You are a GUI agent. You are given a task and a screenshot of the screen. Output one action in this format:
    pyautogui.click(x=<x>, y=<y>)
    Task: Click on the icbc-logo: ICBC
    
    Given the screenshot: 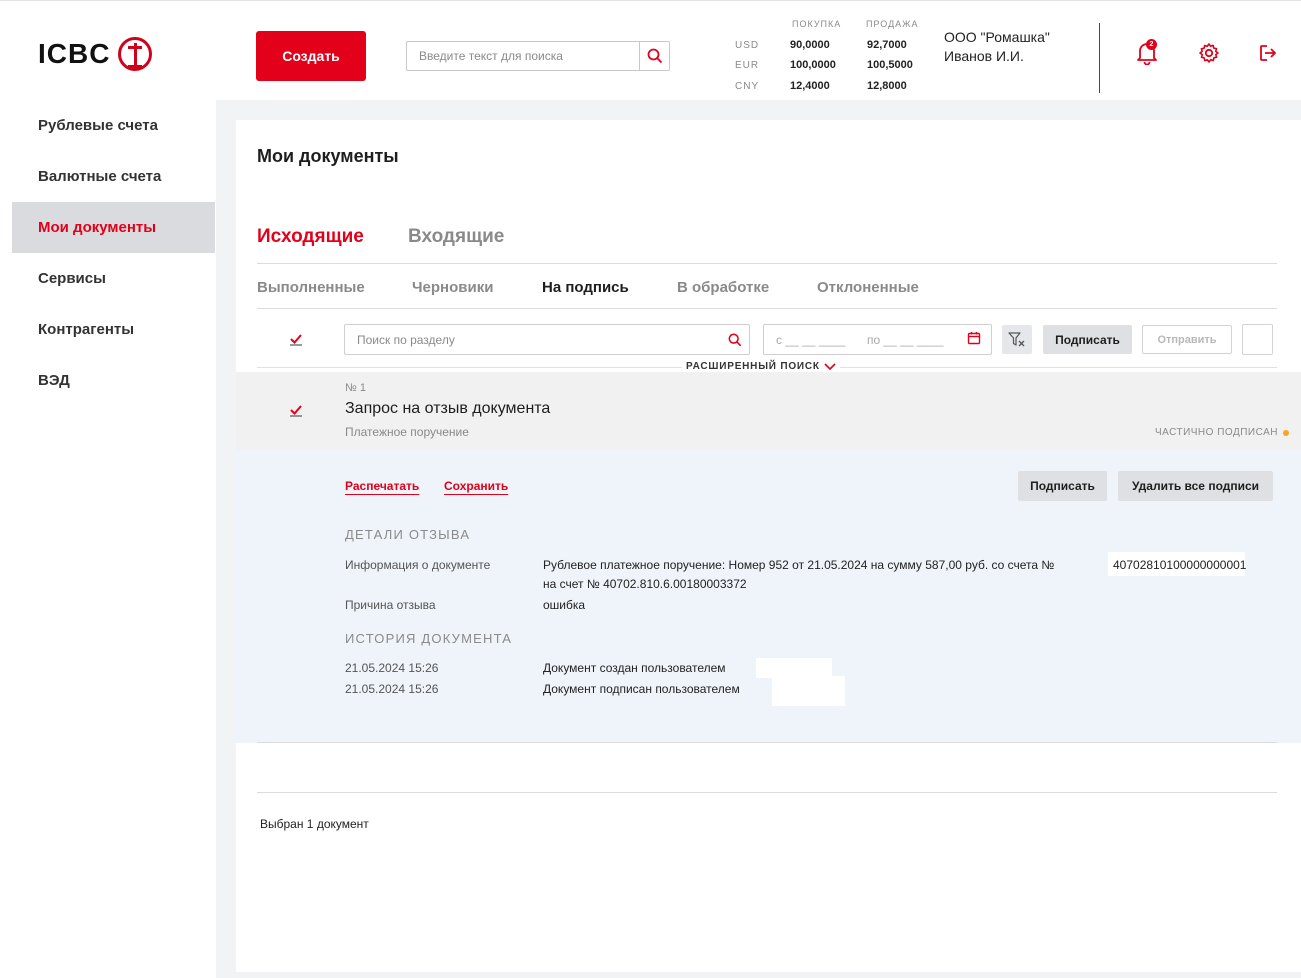 What is the action you would take?
    pyautogui.click(x=95, y=54)
    